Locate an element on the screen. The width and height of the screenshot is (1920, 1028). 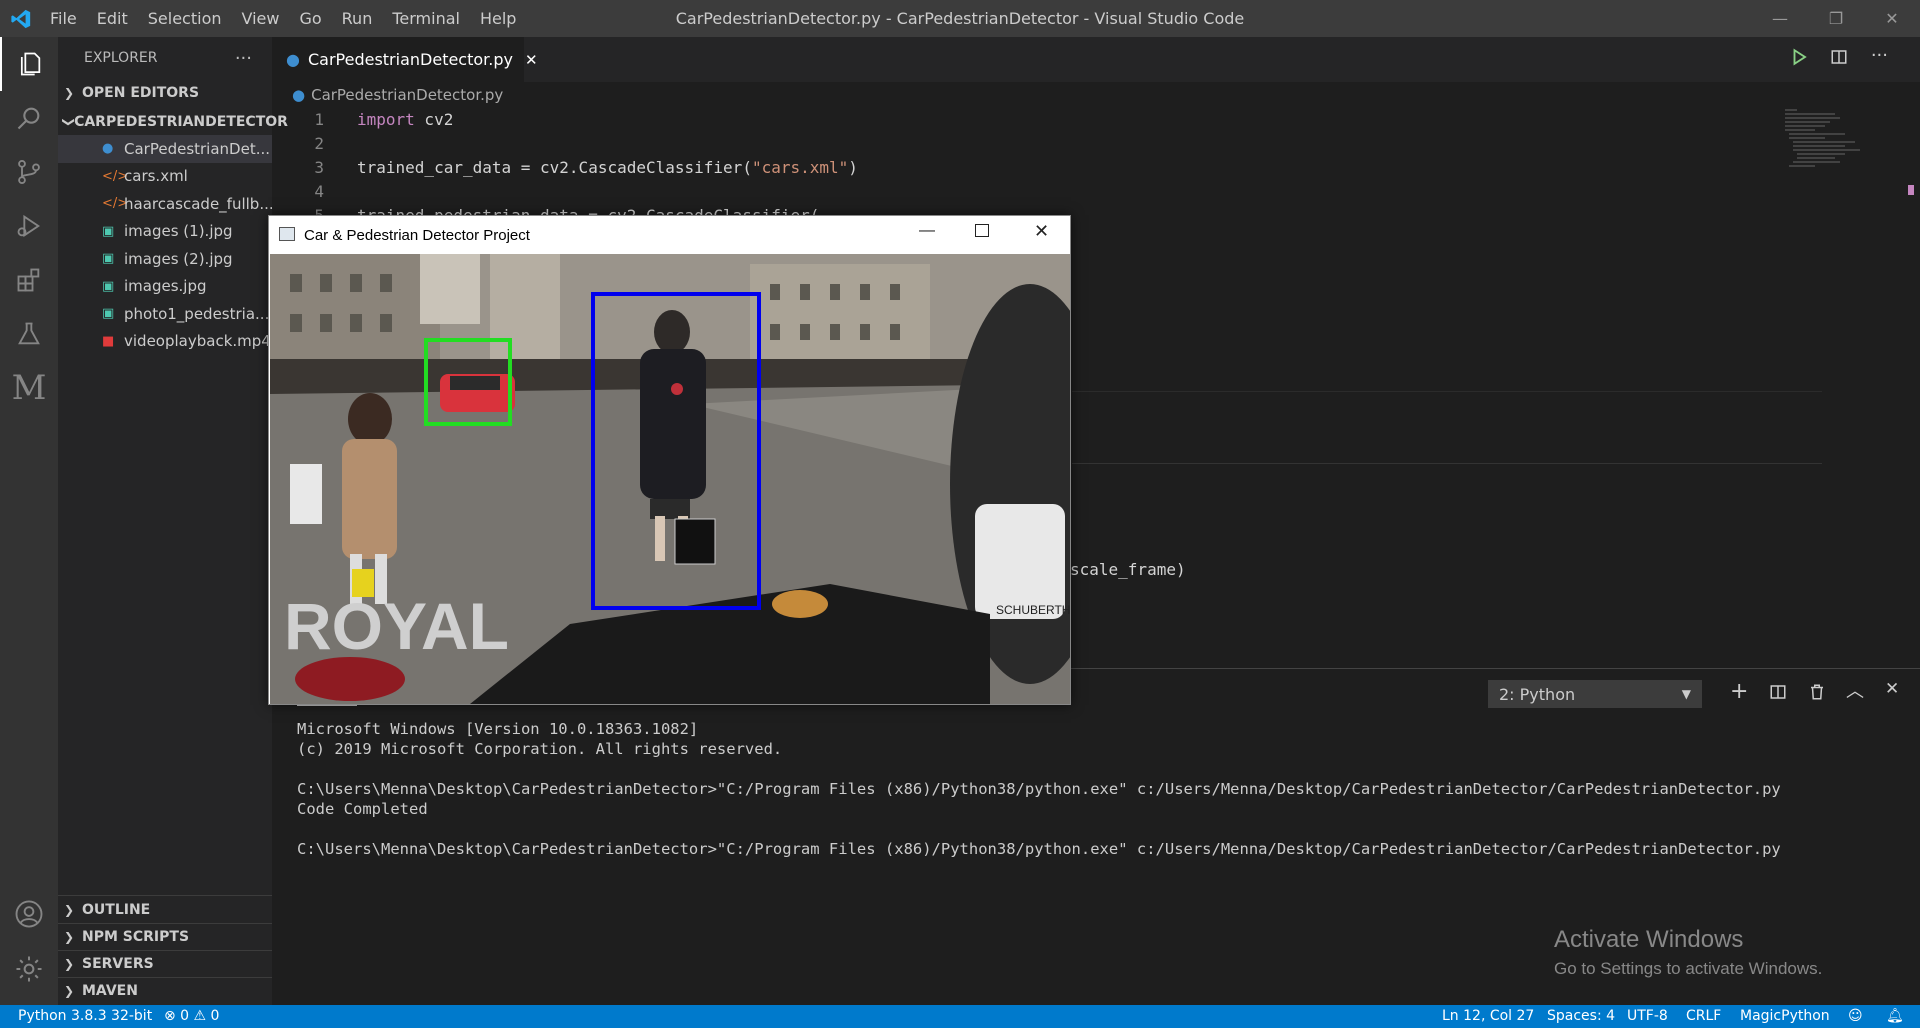
split-icon is located at coordinates (1778, 692).